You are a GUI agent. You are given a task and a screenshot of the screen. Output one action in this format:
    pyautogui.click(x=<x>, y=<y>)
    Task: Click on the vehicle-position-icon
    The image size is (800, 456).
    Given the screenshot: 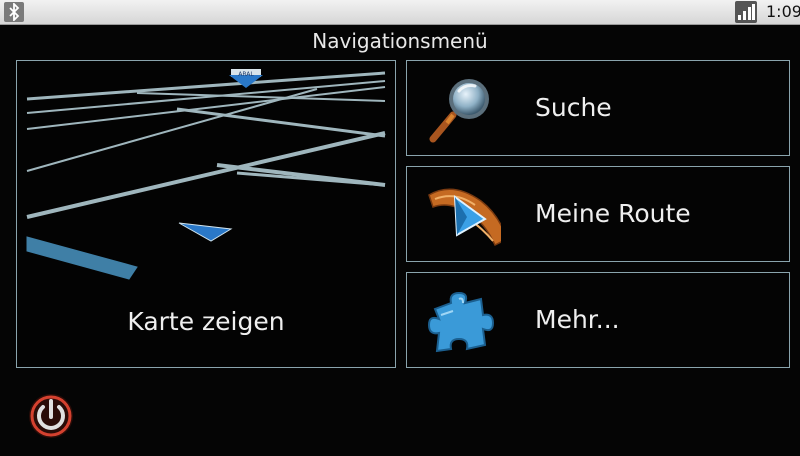 What is the action you would take?
    pyautogui.click(x=205, y=232)
    